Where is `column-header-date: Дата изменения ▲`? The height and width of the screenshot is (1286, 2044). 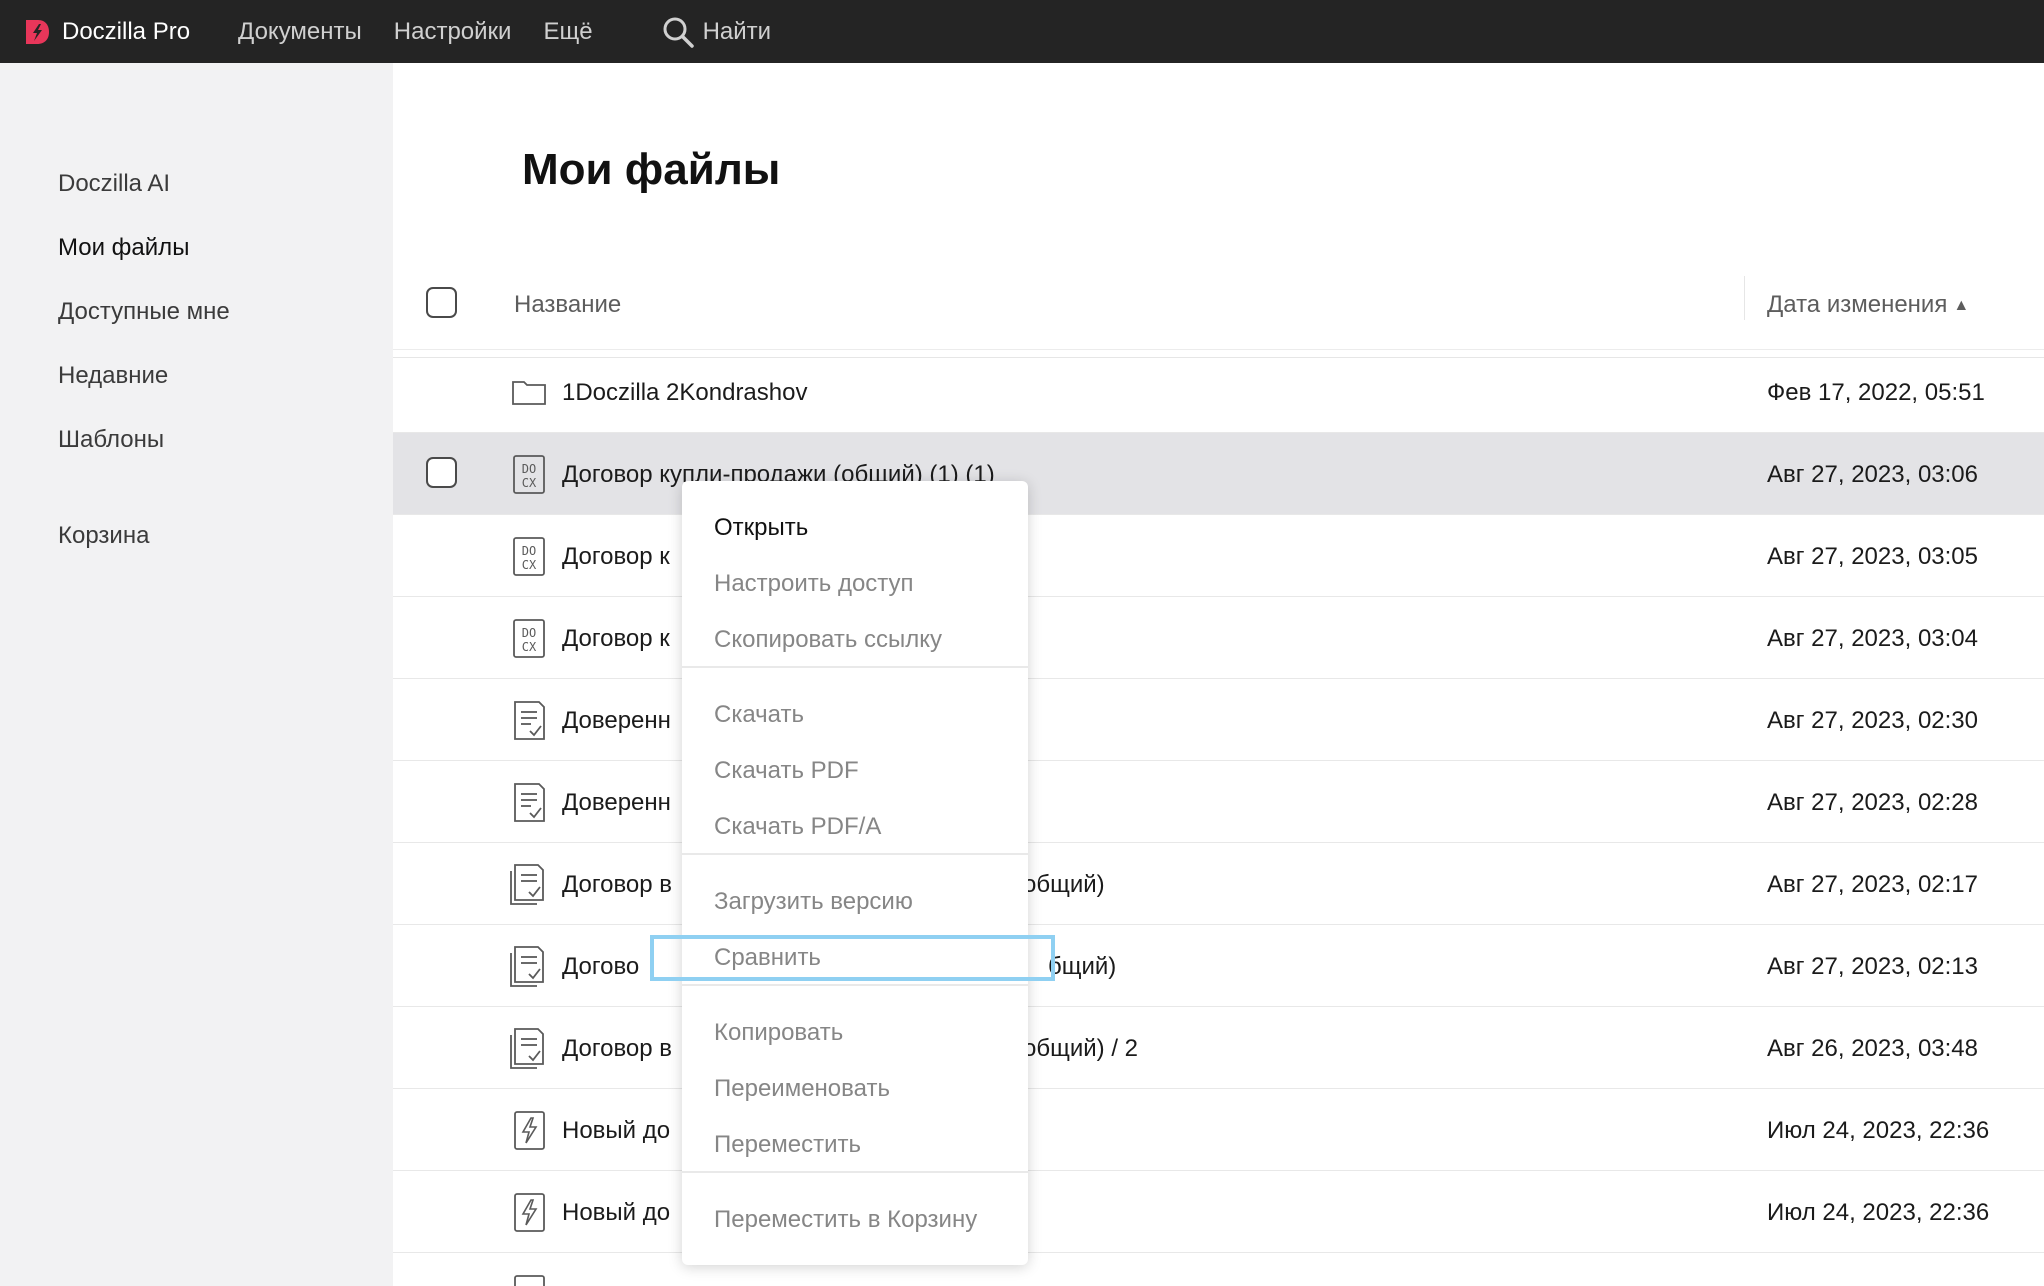
column-header-date: Дата изменения ▲ is located at coordinates (1868, 305).